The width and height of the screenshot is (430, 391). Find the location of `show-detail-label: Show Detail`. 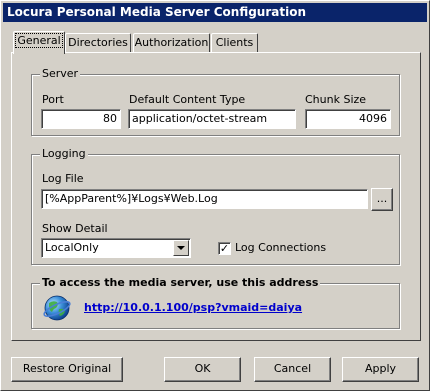

show-detail-label: Show Detail is located at coordinates (75, 228).